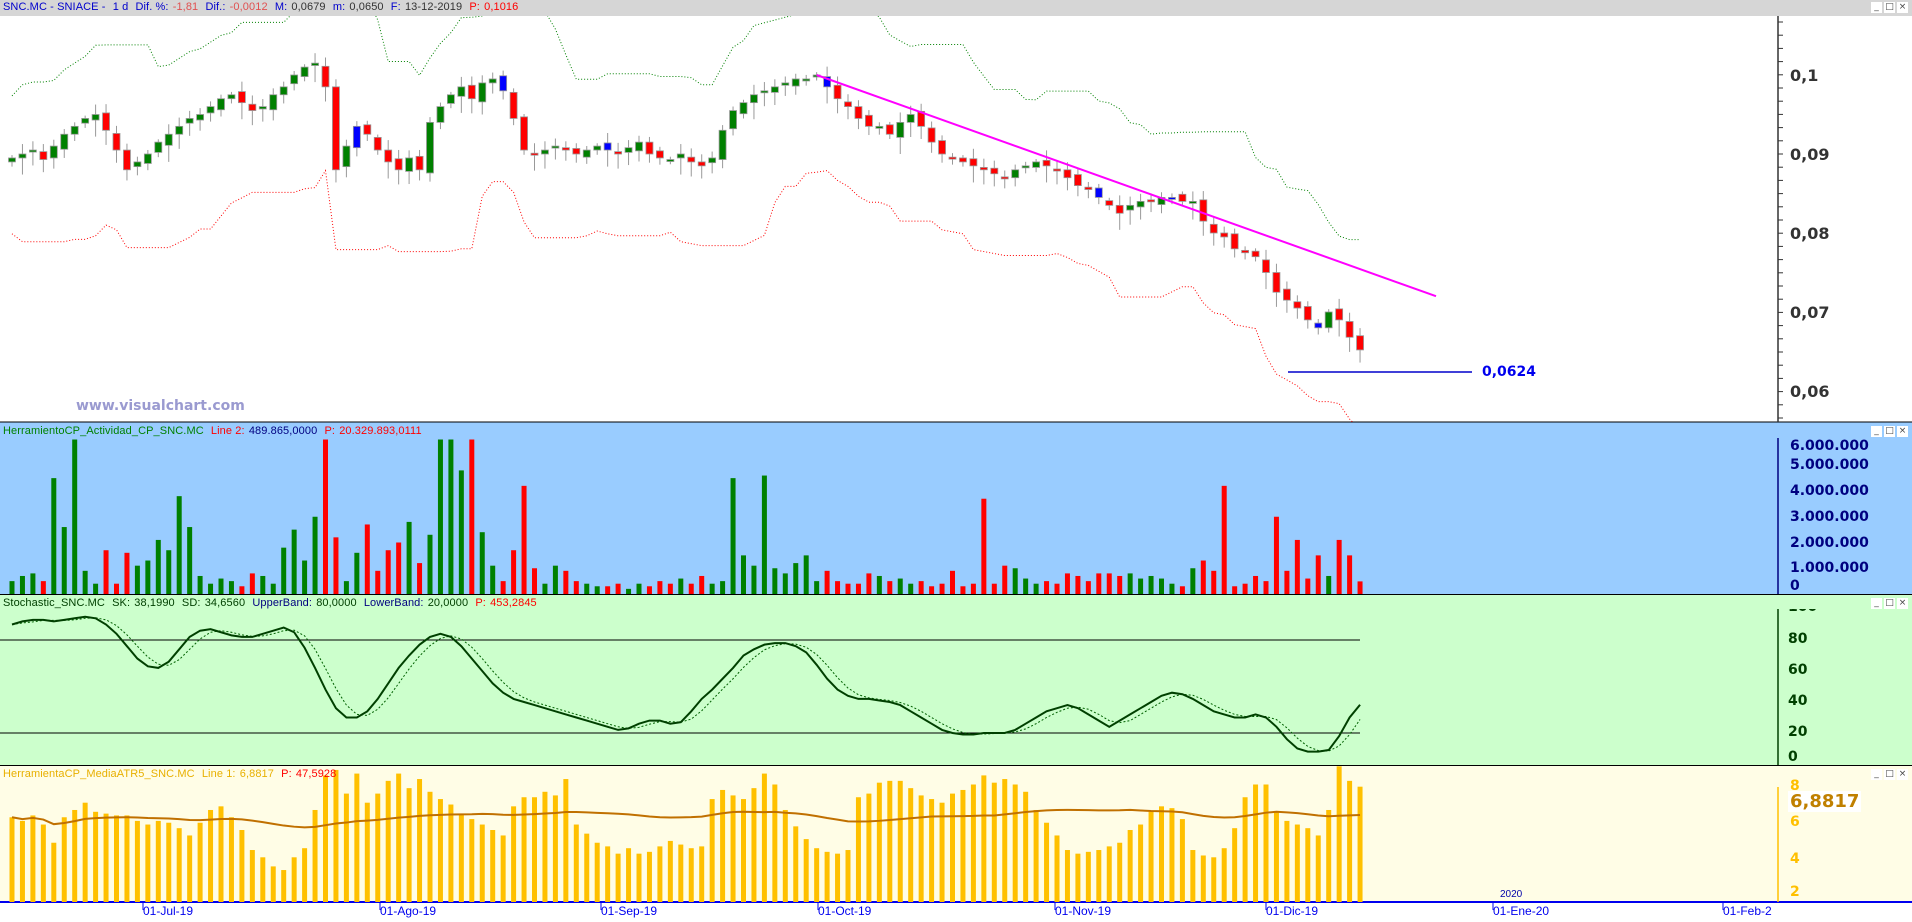 Image resolution: width=1912 pixels, height=922 pixels. I want to click on date-label: F:, so click(395, 7).